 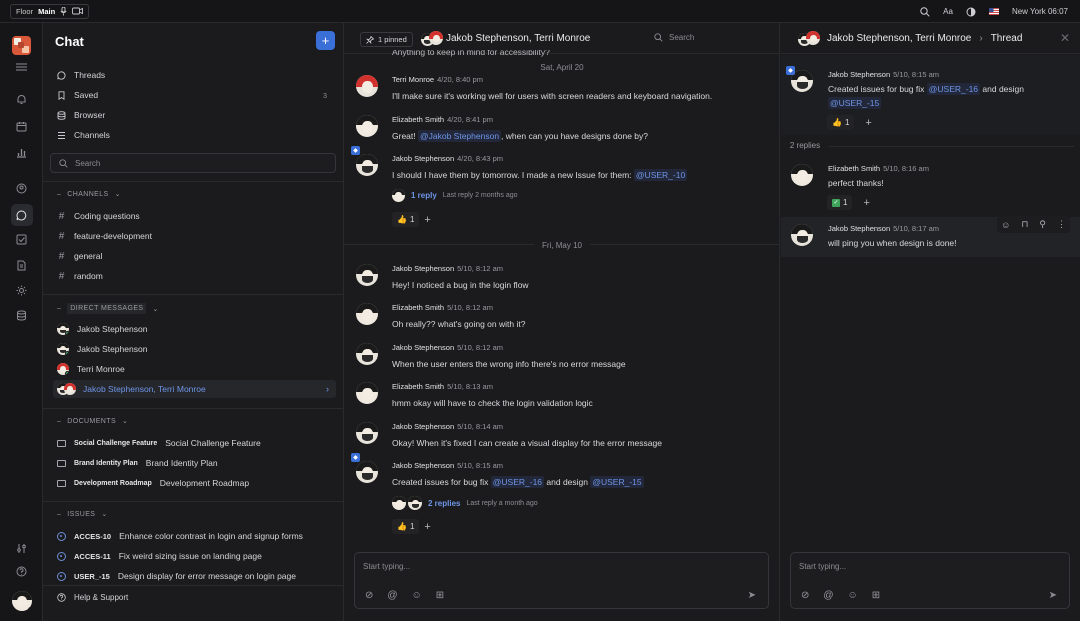 What do you see at coordinates (1039, 11) in the screenshot?
I see `location-label: New York 06:07` at bounding box center [1039, 11].